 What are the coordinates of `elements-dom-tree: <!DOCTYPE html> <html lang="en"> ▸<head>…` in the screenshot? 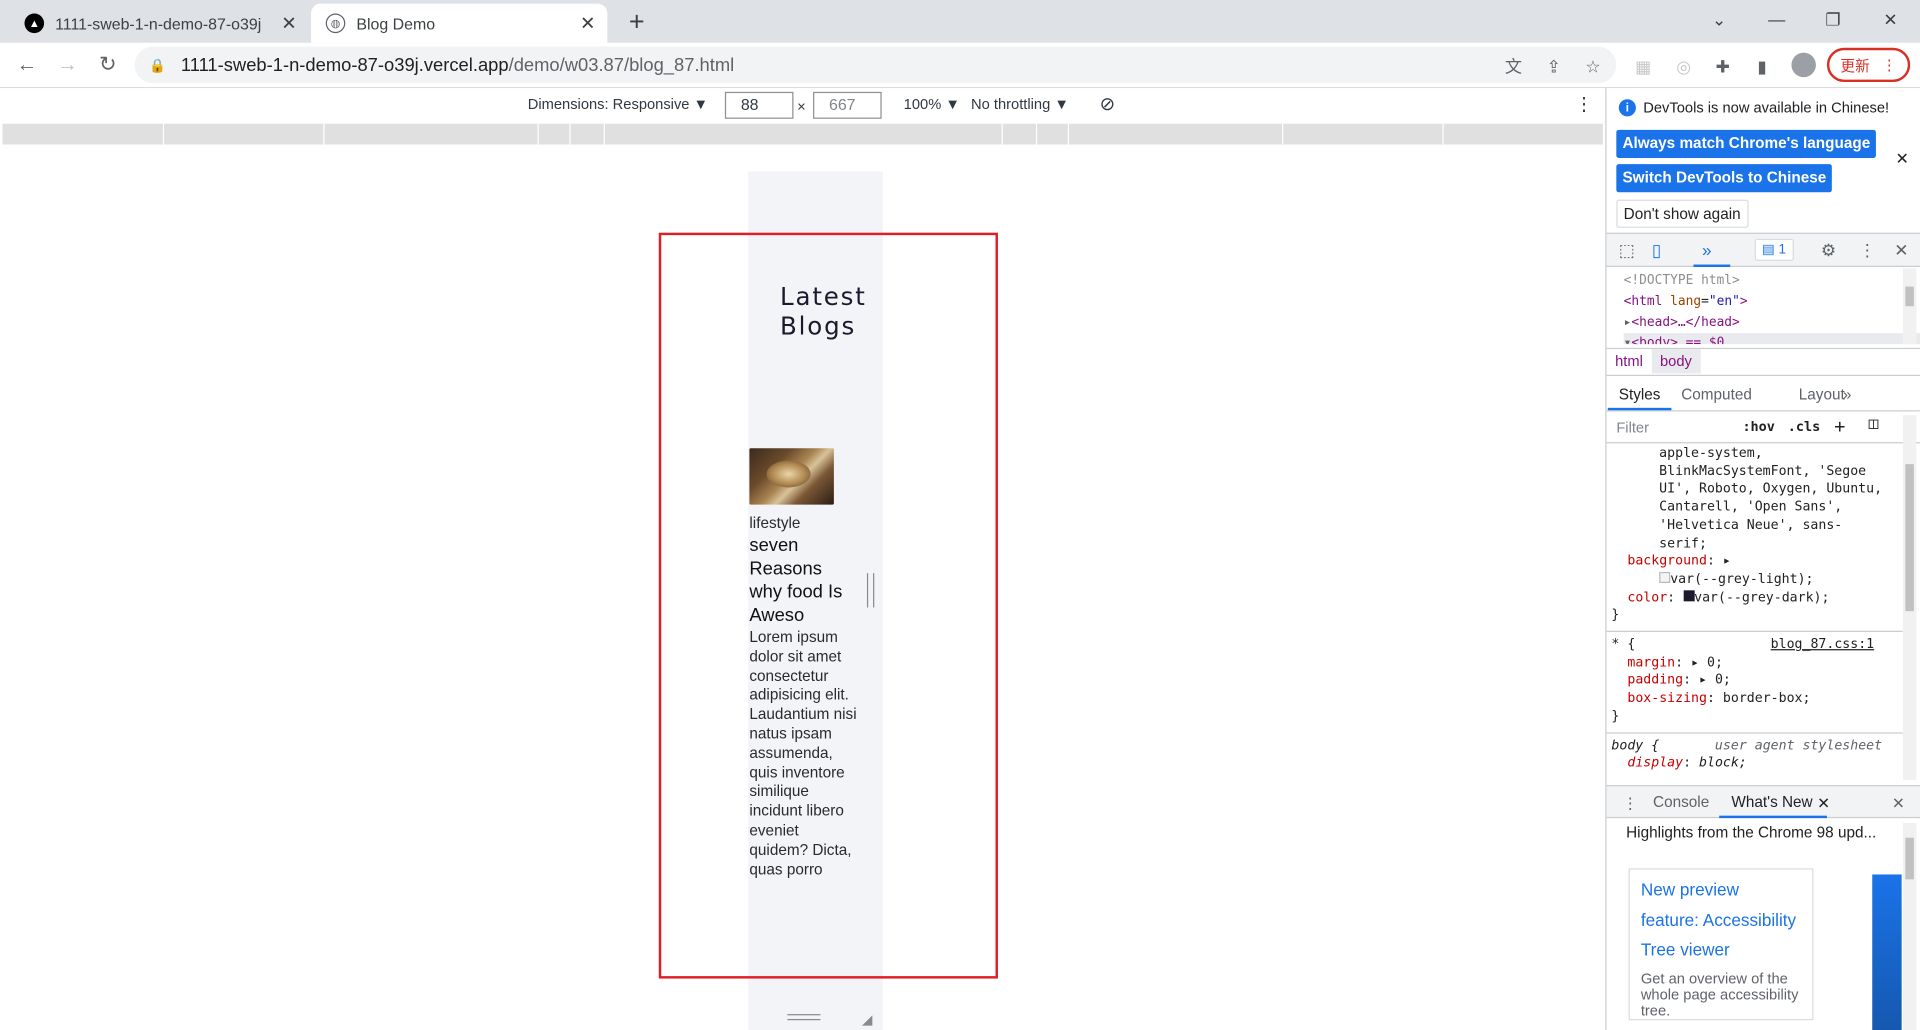 It's located at (1763, 306).